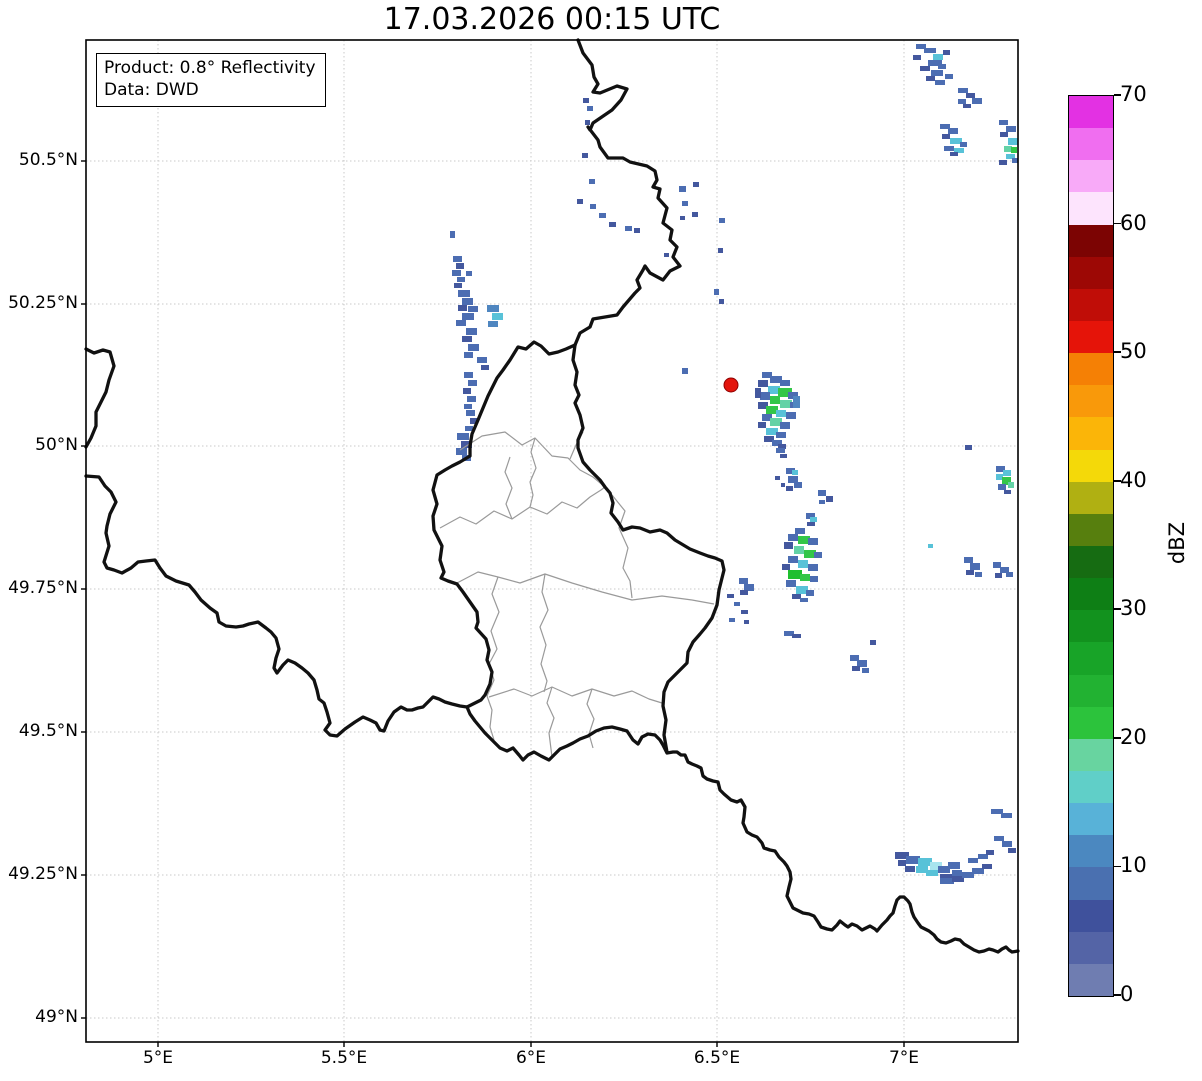  What do you see at coordinates (731, 385) in the screenshot?
I see `radar-site-marker` at bounding box center [731, 385].